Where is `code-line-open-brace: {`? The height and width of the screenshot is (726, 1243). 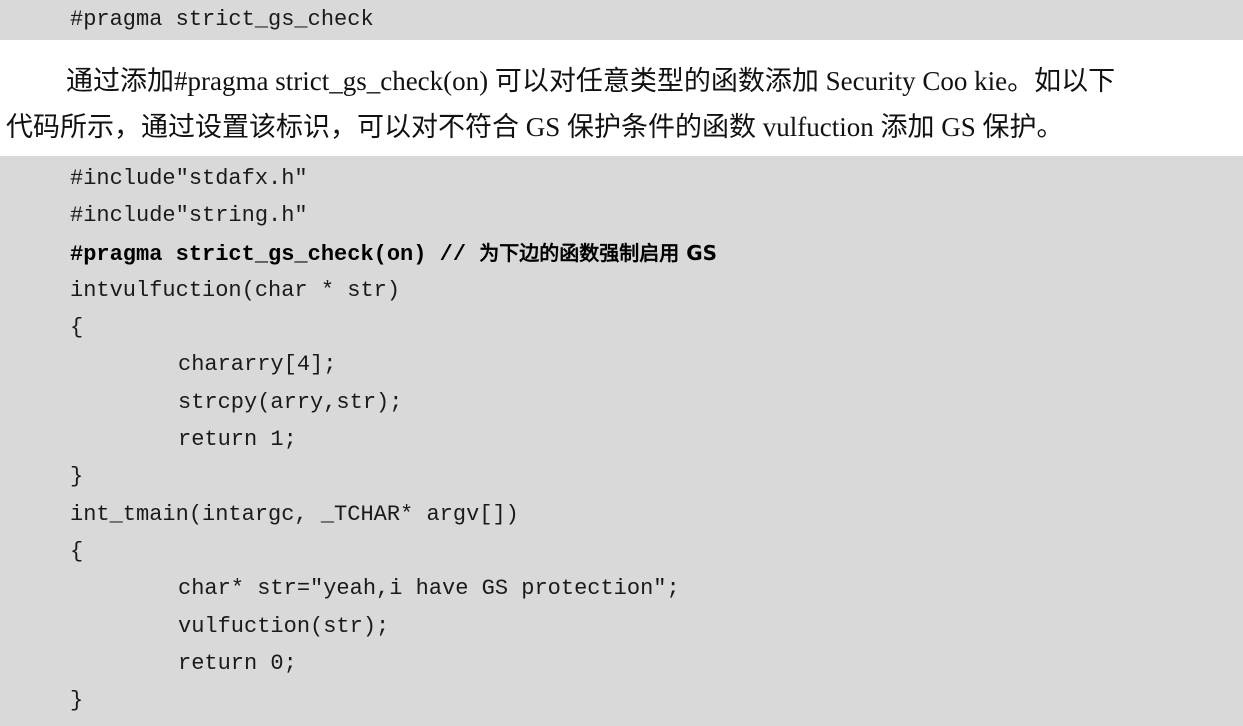 code-line-open-brace: { is located at coordinates (77, 328).